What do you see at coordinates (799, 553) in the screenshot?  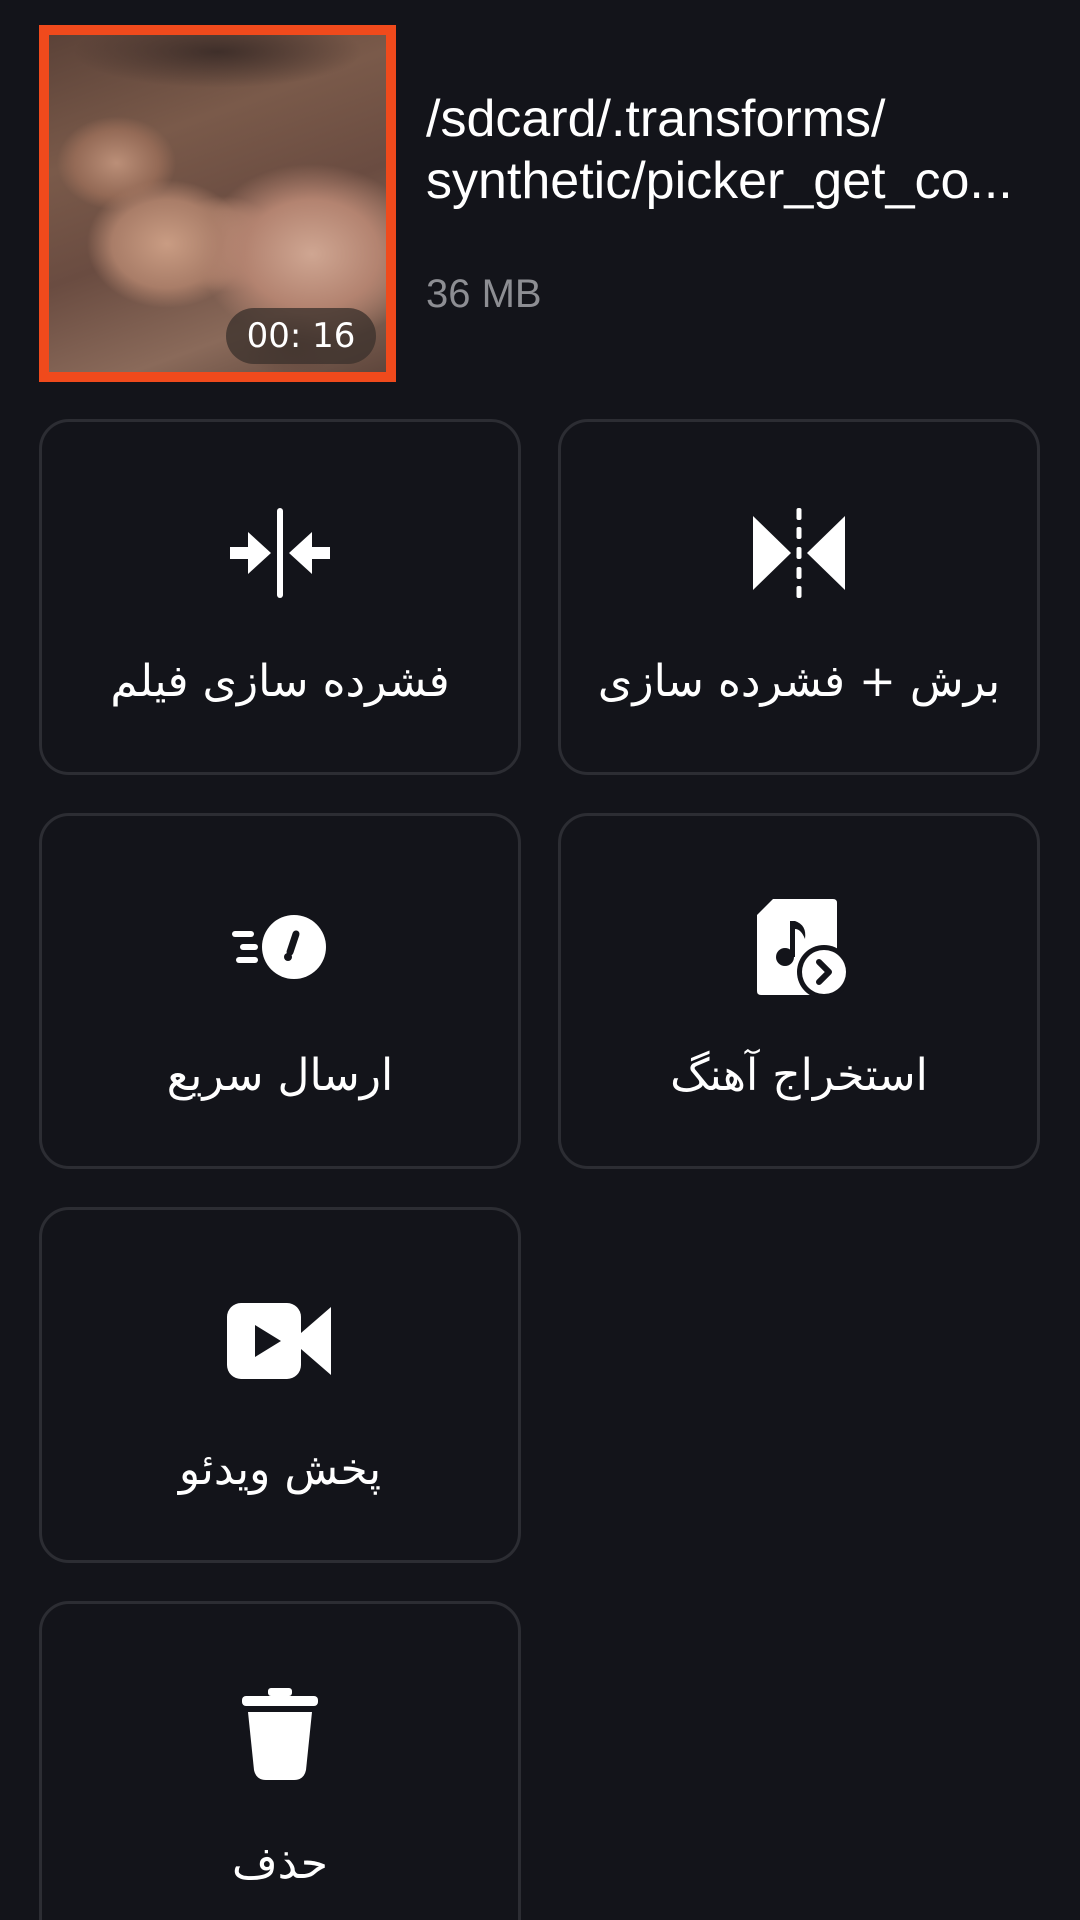 I see `trim-compress-icon` at bounding box center [799, 553].